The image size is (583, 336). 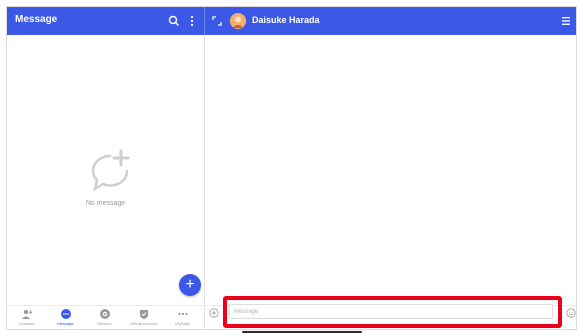 I want to click on tab-label: Official Account, so click(x=143, y=323).